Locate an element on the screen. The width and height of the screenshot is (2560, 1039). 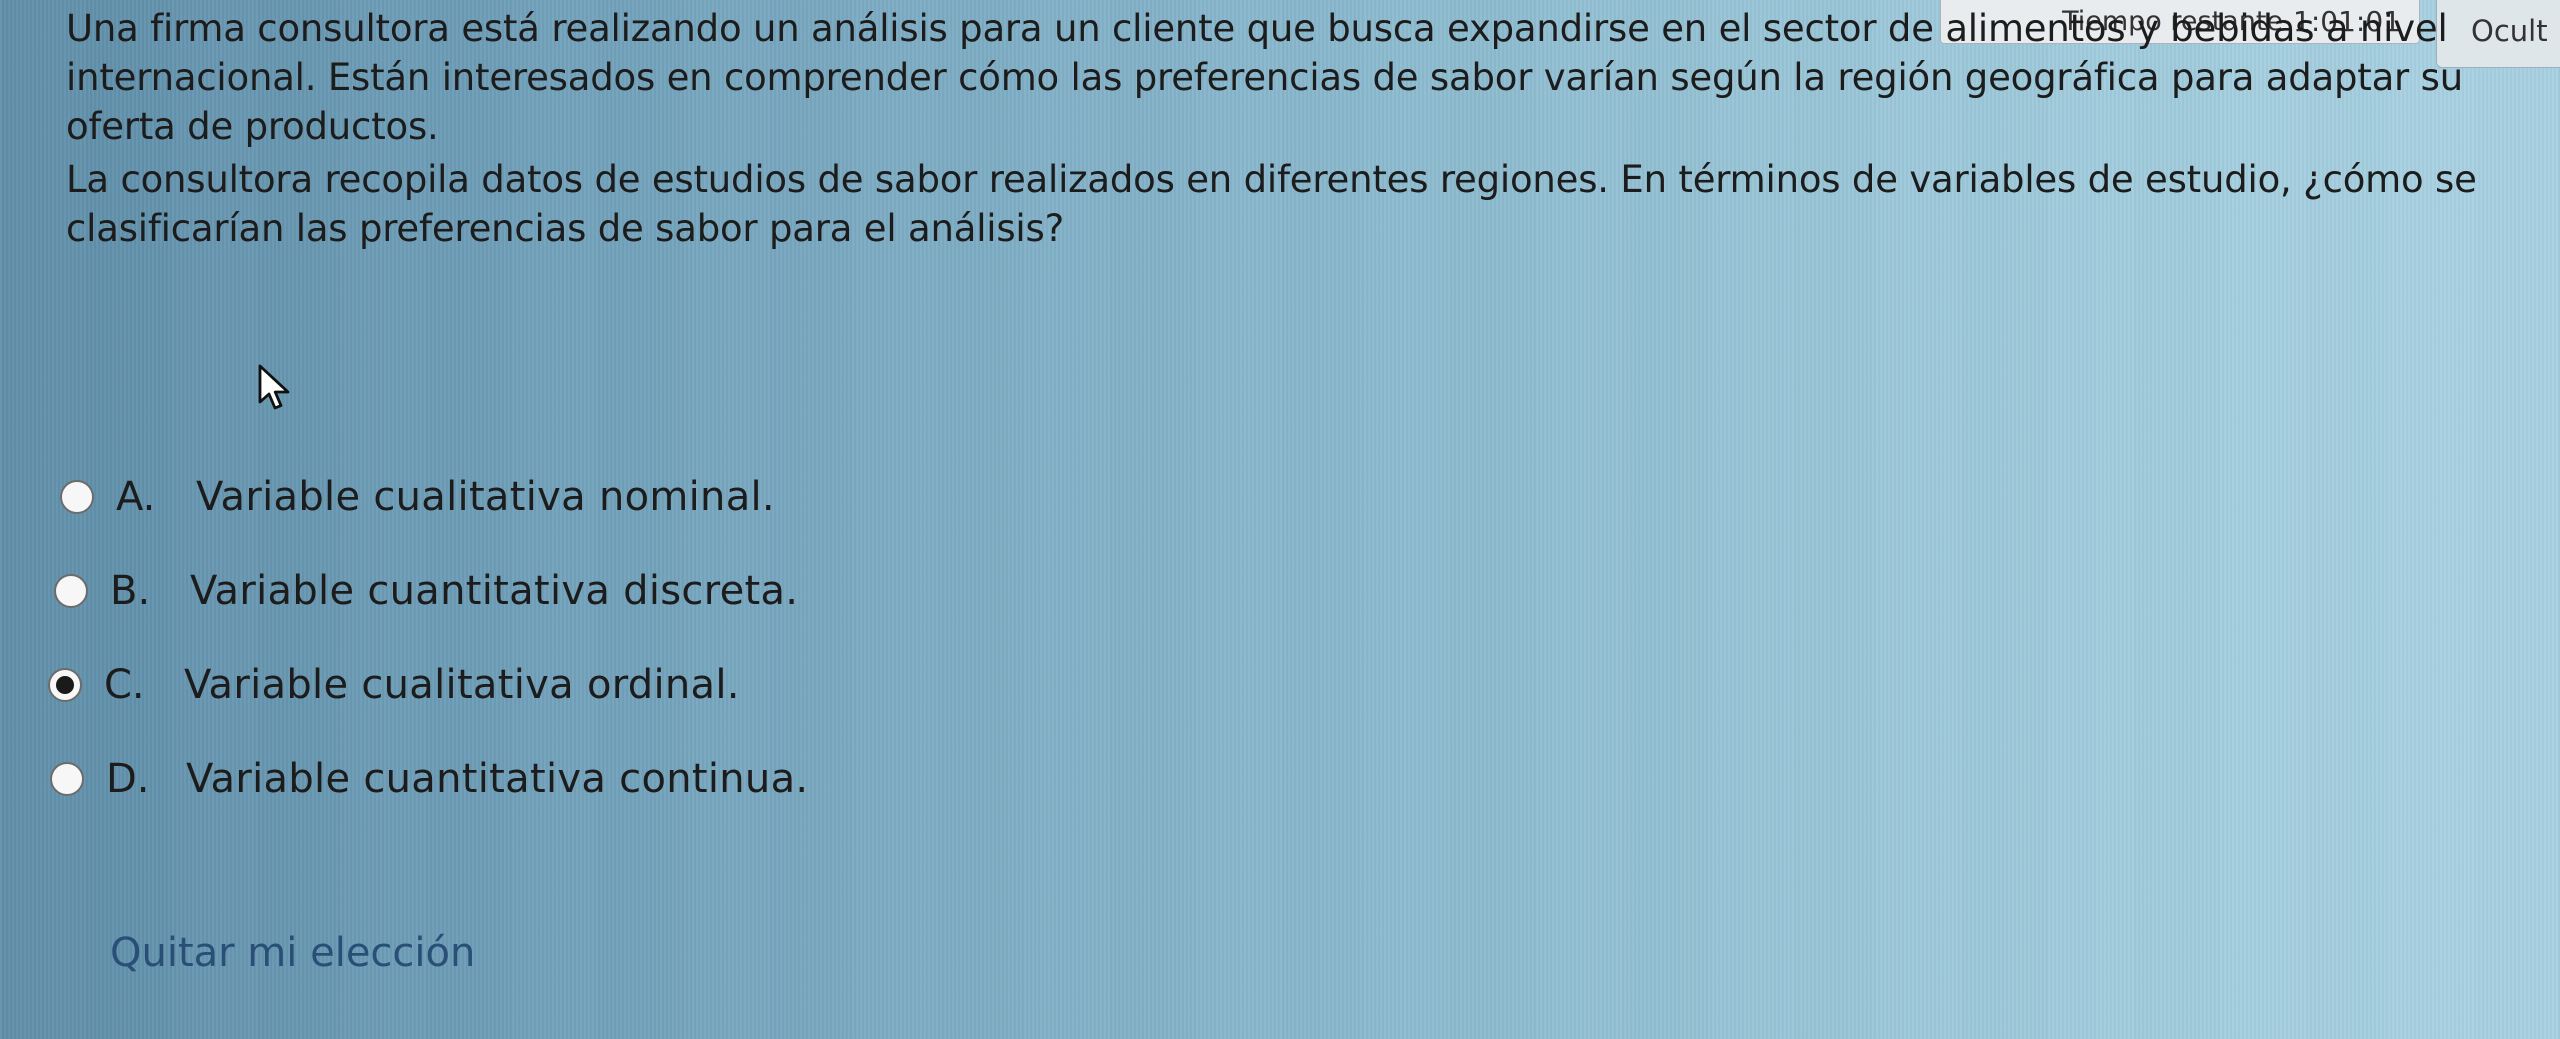
option-c: C. Variable cualitativa ordinal. is located at coordinates (428, 685).